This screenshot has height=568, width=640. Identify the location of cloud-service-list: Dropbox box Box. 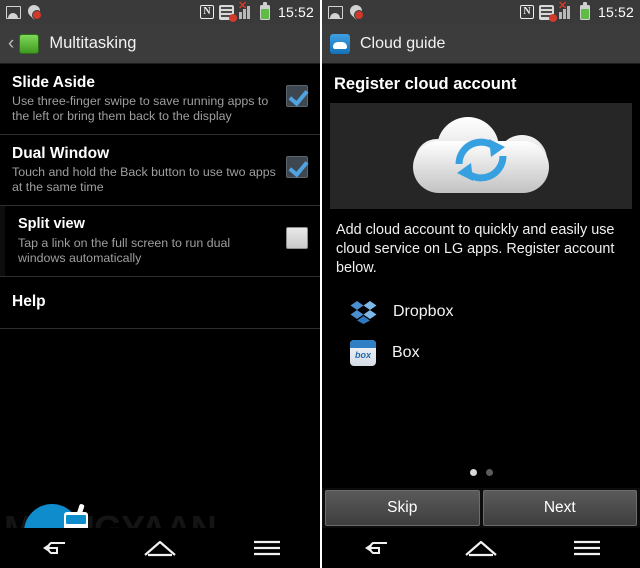
(481, 322).